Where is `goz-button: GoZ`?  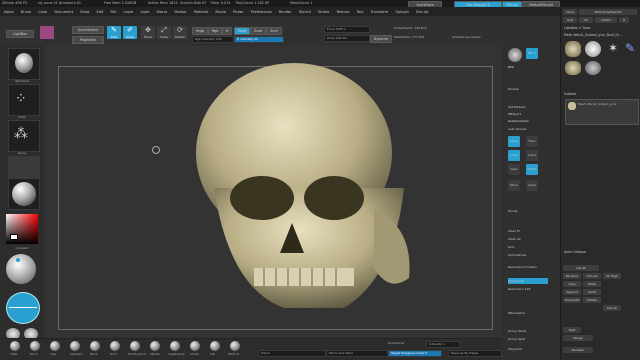
goz-button: GoZ is located at coordinates (570, 20).